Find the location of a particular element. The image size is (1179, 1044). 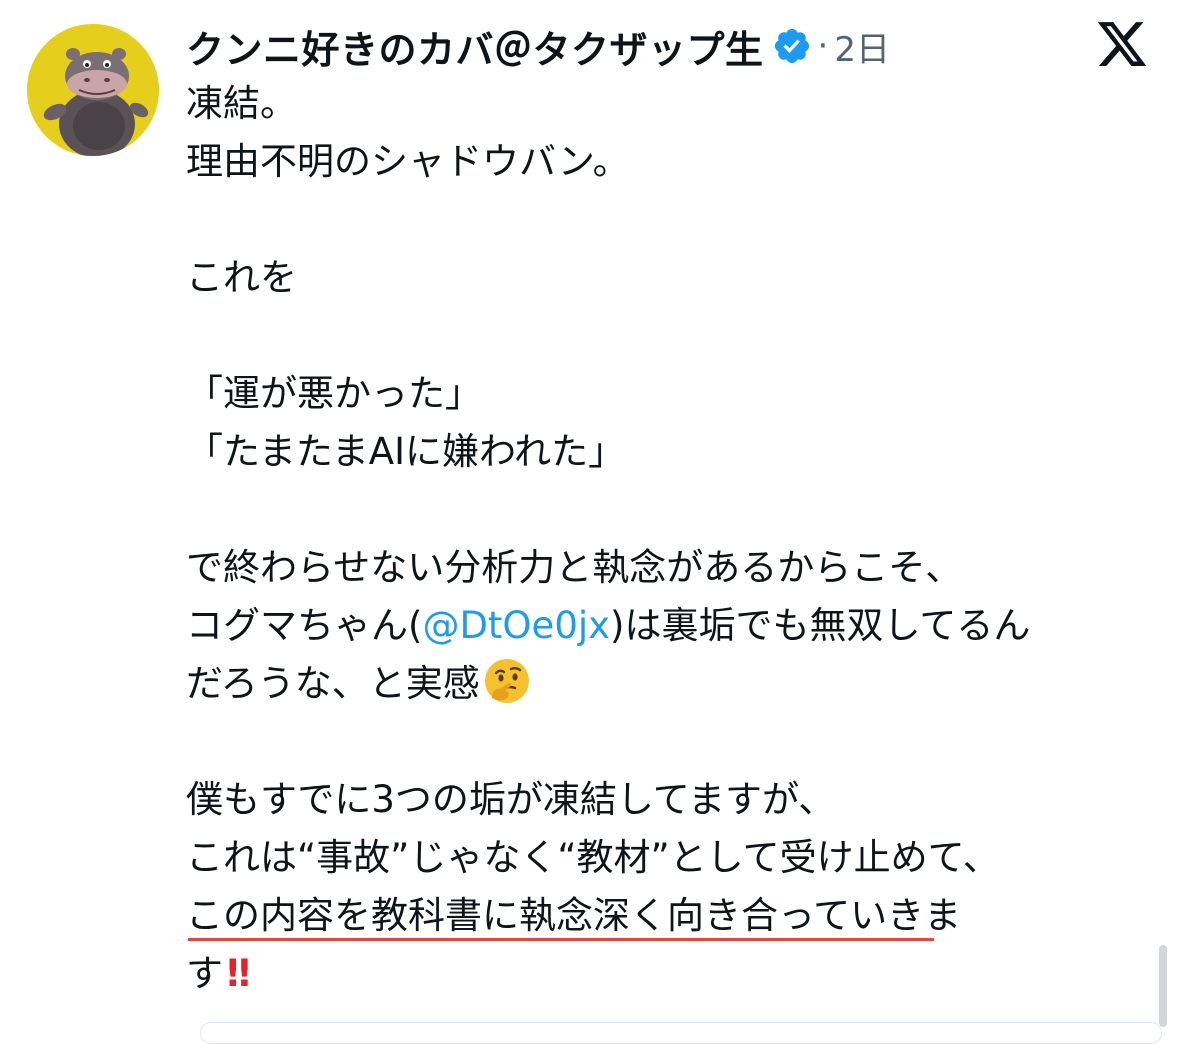

red-underline-annotation is located at coordinates (561, 939).